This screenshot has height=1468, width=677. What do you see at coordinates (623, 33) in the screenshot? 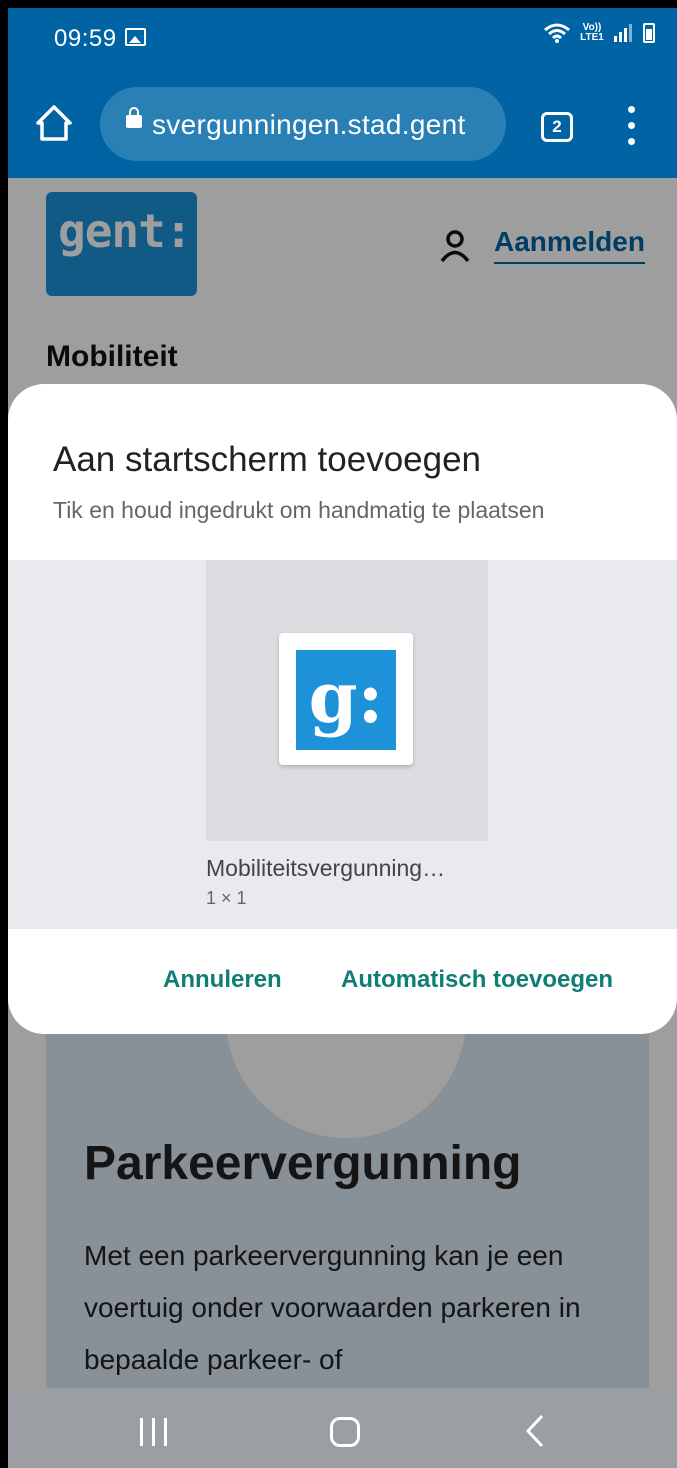
I see `signal-icon` at bounding box center [623, 33].